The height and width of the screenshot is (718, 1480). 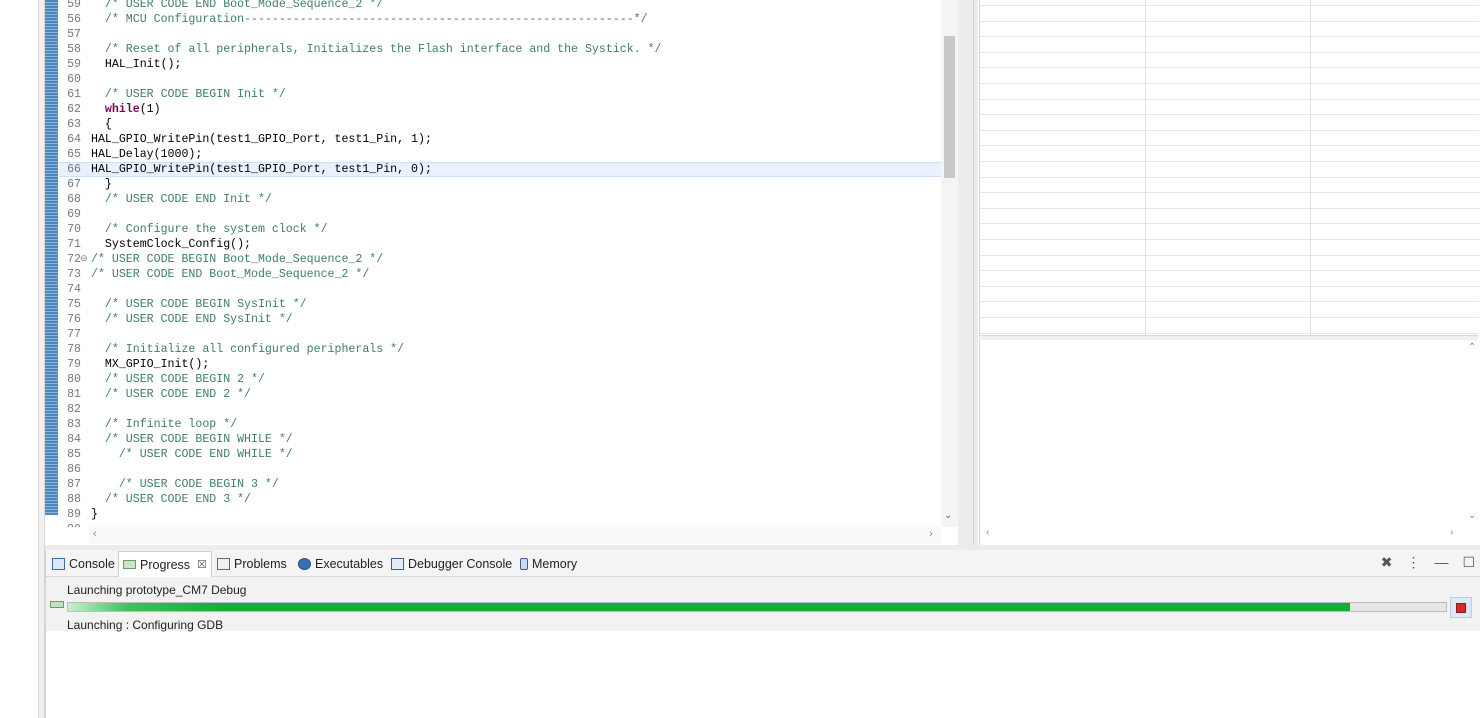 I want to click on maximize-icon: ☐, so click(x=1468, y=562).